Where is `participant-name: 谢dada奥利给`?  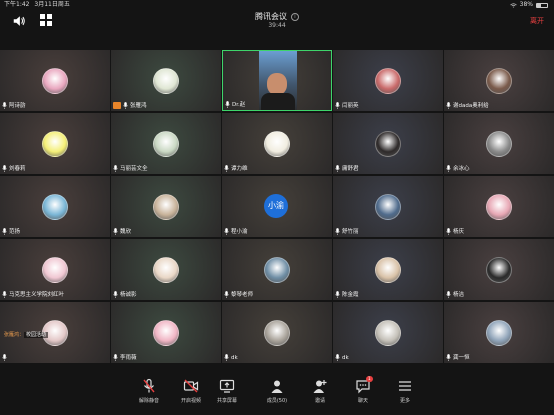
participant-name: 谢dada奥利给 is located at coordinates (471, 106).